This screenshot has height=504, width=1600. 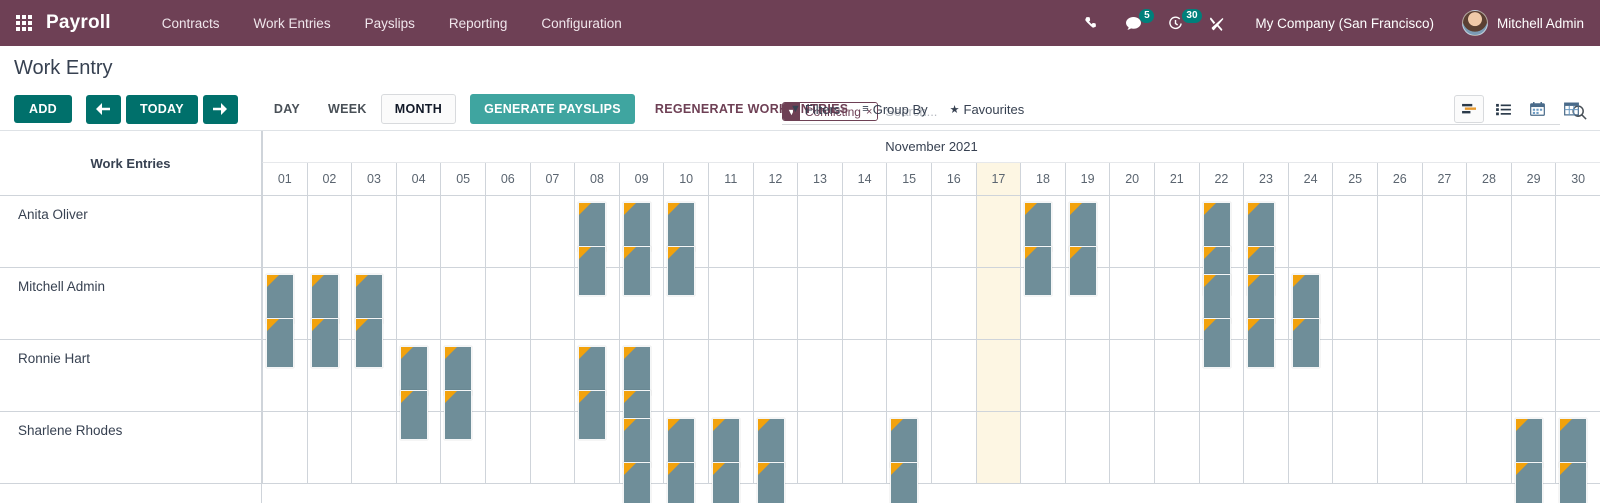 I want to click on debug-tools-icon, so click(x=1216, y=23).